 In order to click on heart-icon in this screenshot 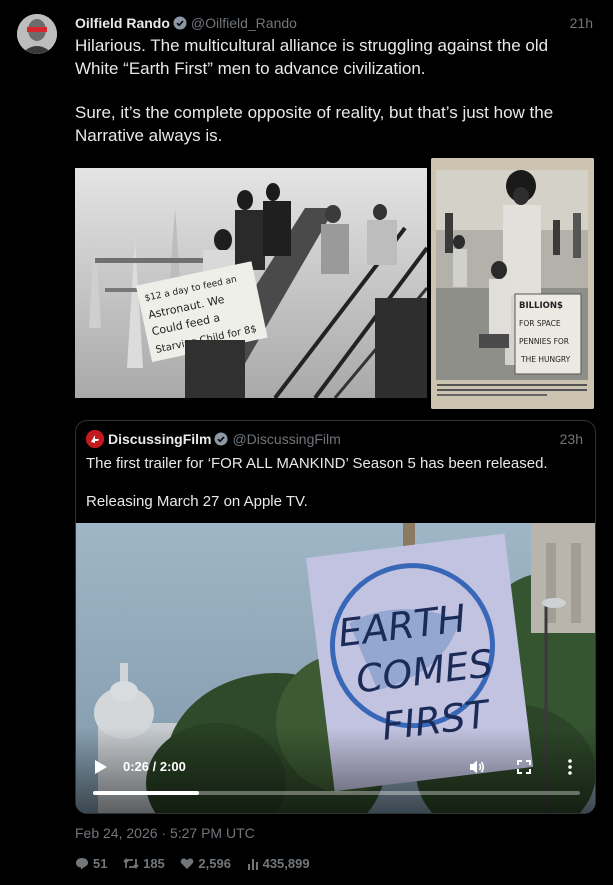, I will do `click(187, 863)`.